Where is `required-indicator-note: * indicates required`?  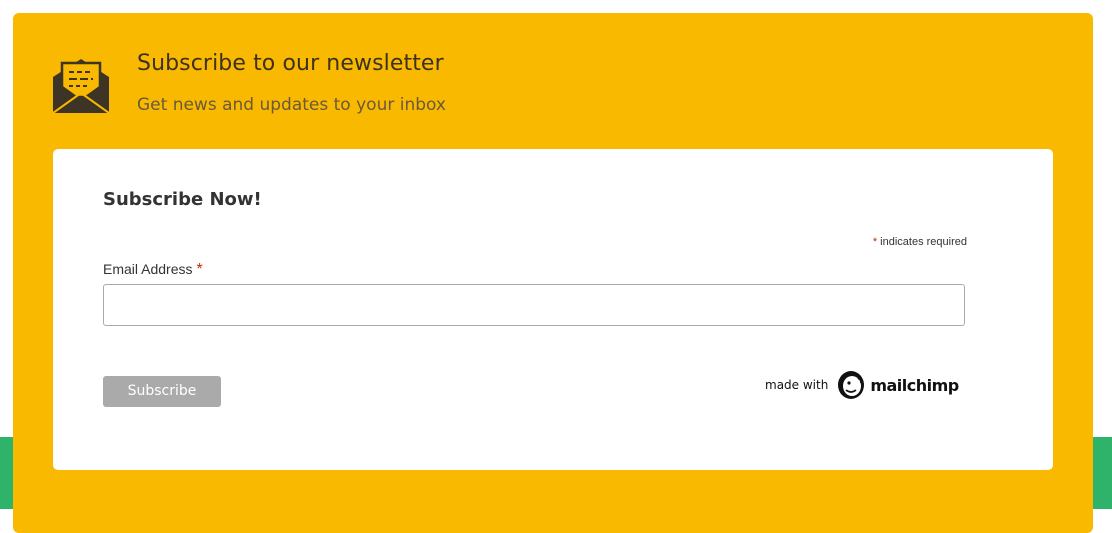
required-indicator-note: * indicates required is located at coordinates (920, 242).